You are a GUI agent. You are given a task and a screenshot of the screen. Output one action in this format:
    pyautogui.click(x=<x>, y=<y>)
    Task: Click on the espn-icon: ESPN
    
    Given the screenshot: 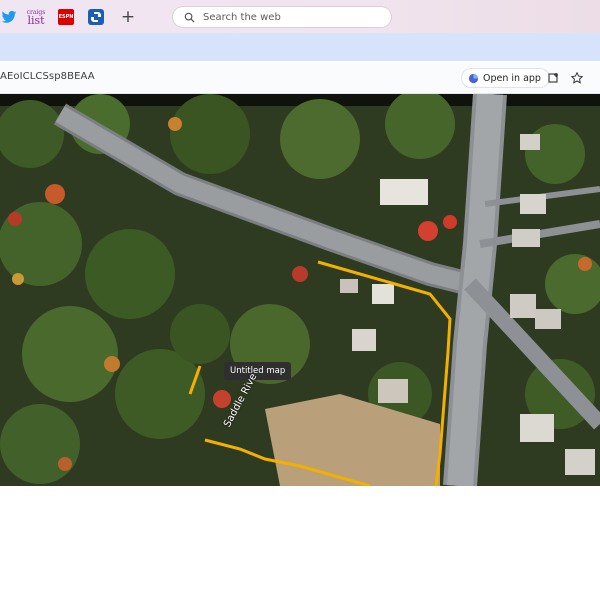 What is the action you would take?
    pyautogui.click(x=66, y=17)
    